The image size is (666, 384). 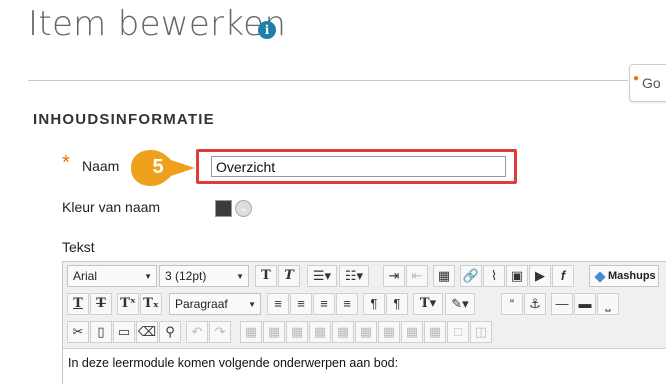 What do you see at coordinates (101, 166) in the screenshot?
I see `name-label: Naam` at bounding box center [101, 166].